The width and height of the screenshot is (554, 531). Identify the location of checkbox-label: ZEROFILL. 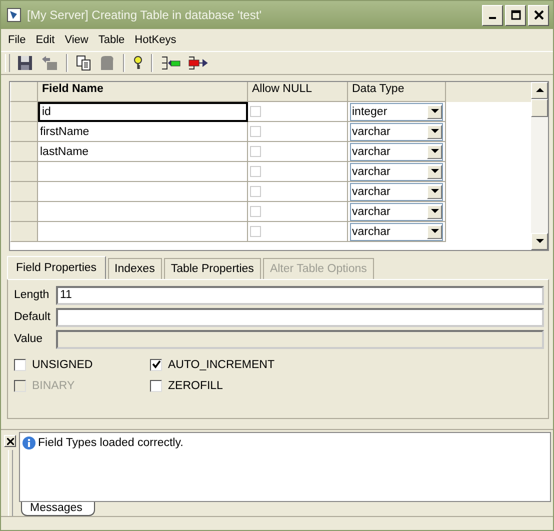
(195, 386).